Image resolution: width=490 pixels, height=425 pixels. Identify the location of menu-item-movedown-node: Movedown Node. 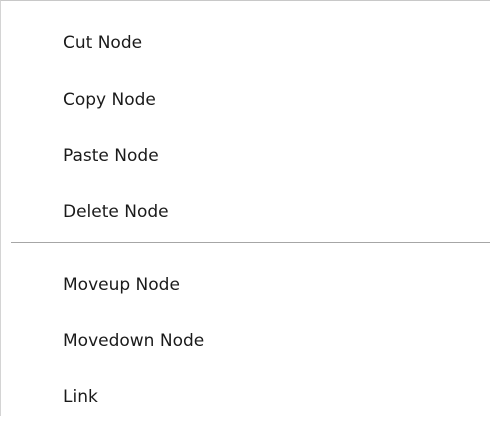
(245, 341).